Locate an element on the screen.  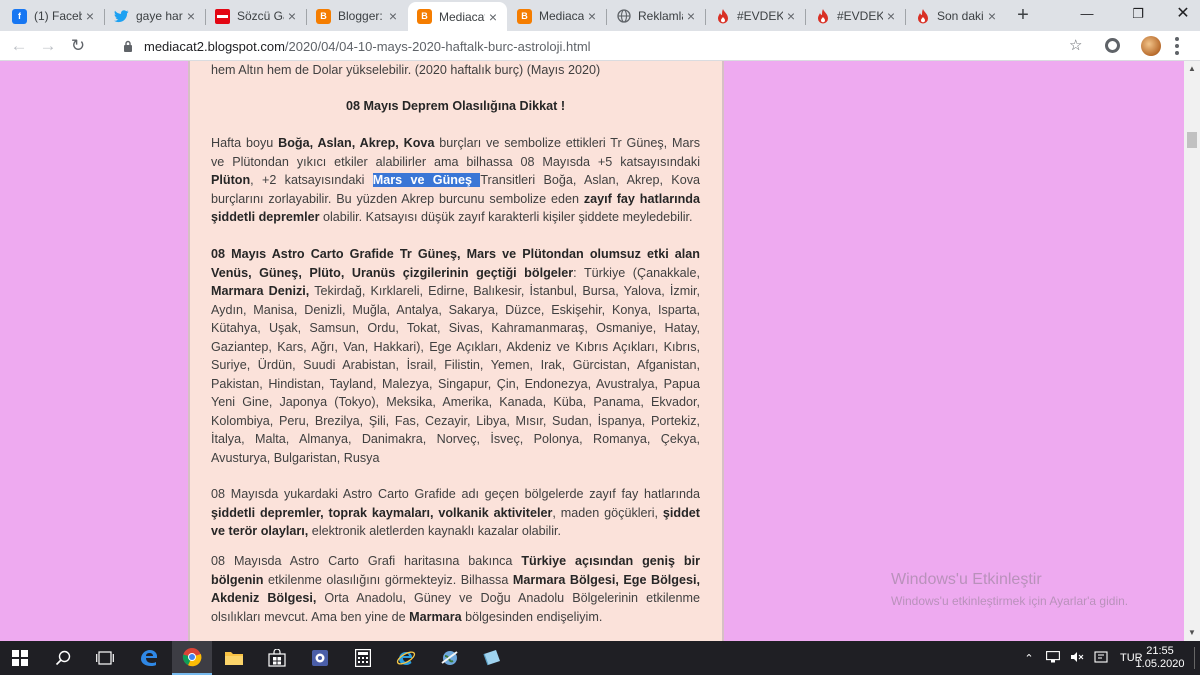
lock-icon is located at coordinates (128, 46).